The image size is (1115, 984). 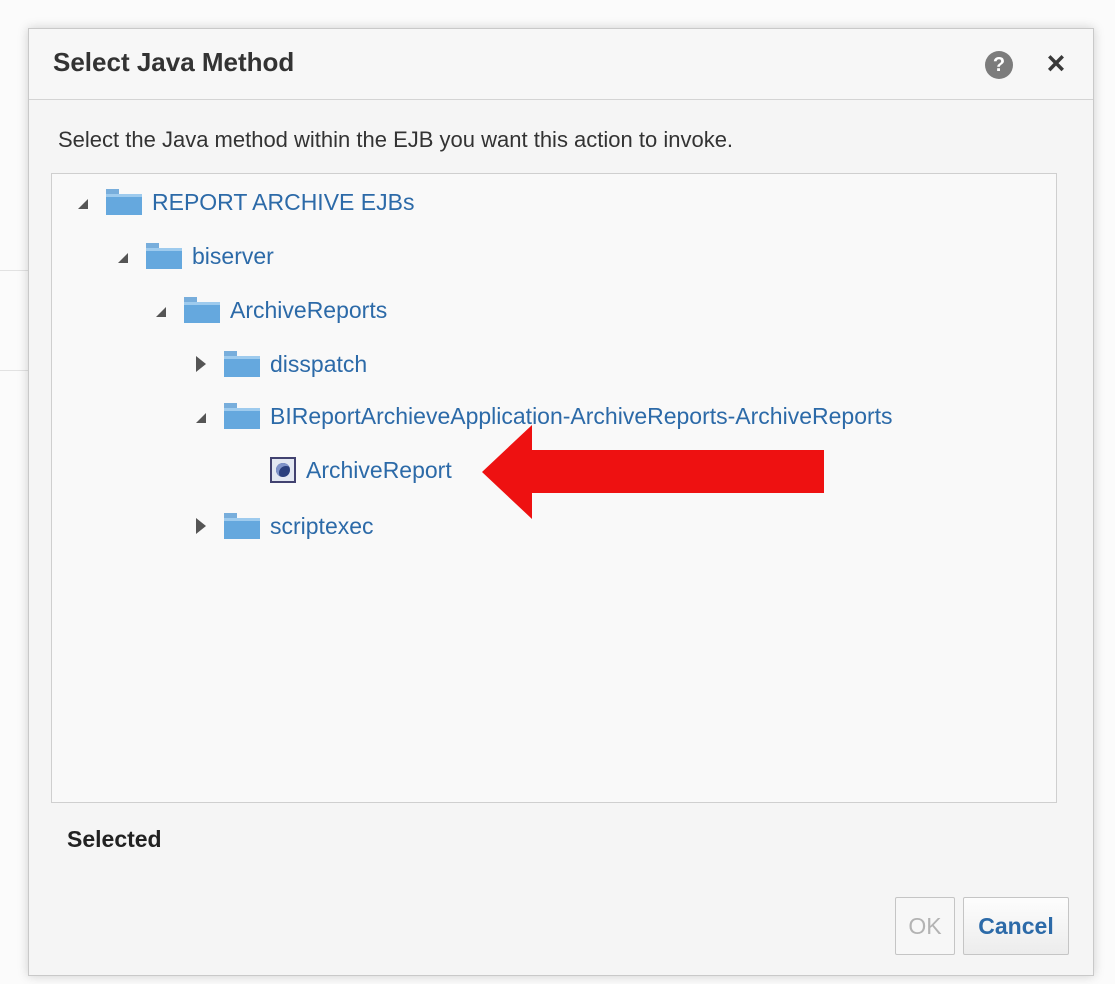 I want to click on help-icon: ?, so click(x=999, y=65).